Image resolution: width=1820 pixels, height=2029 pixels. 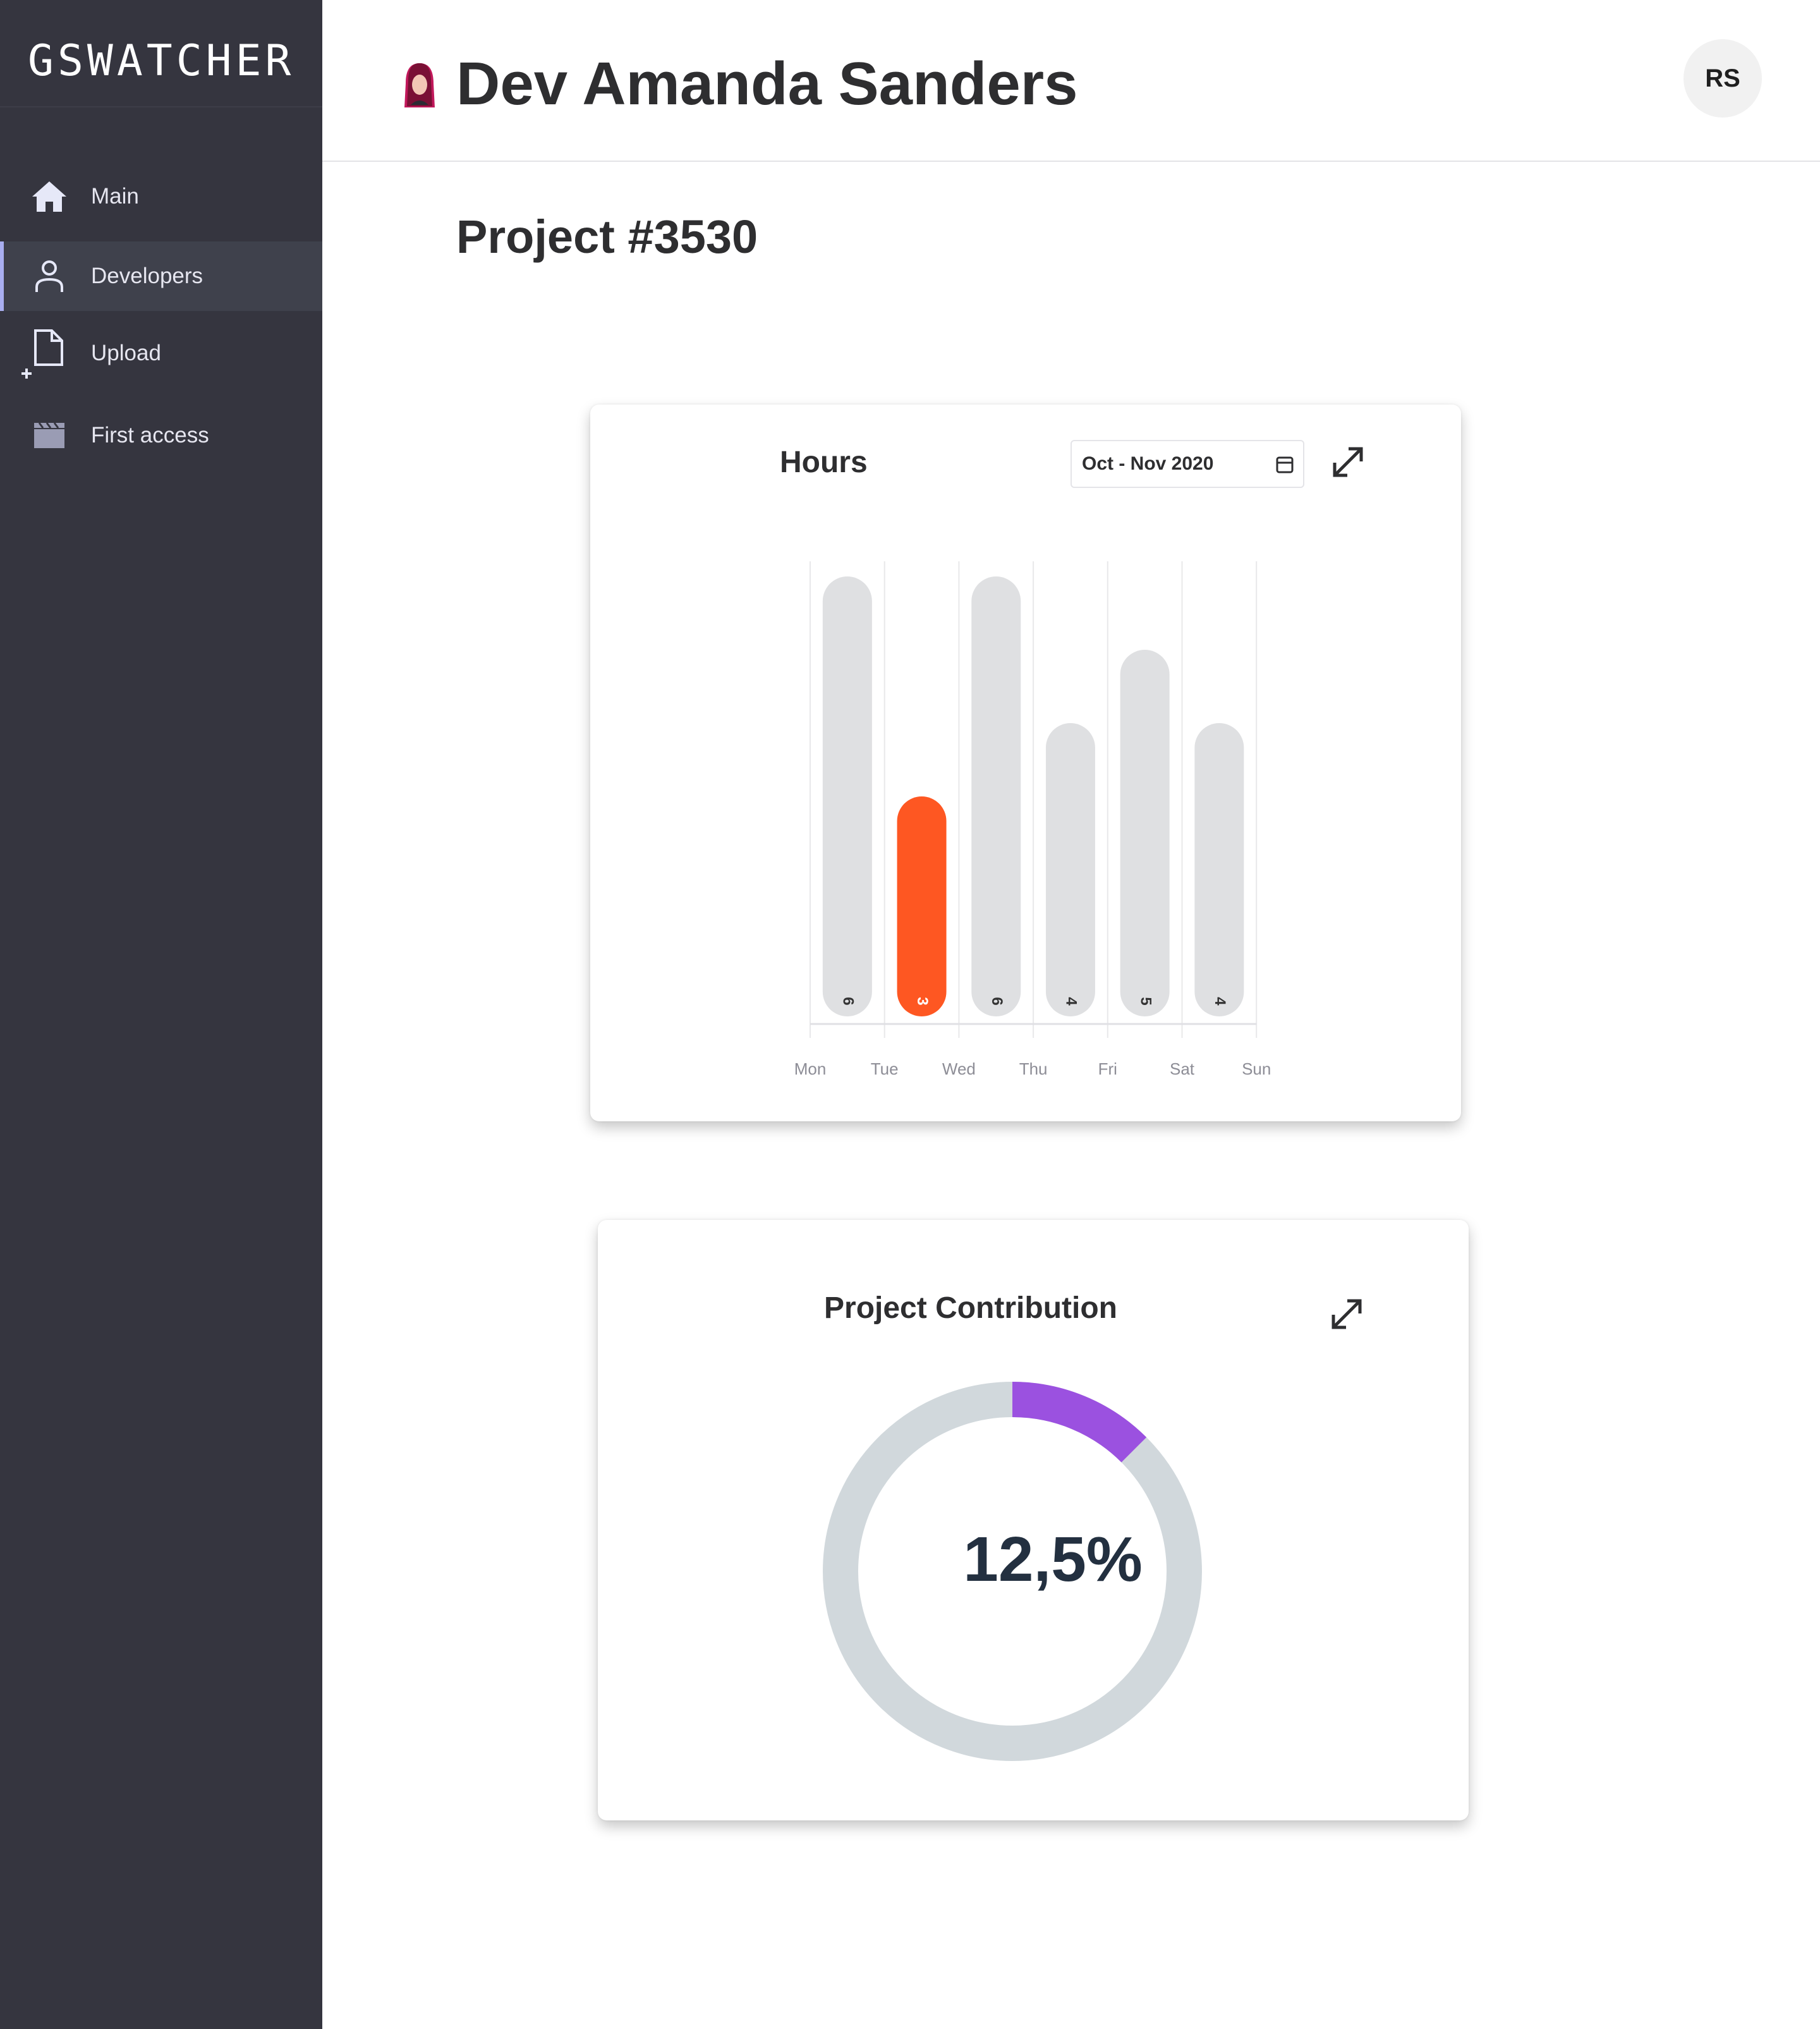 I want to click on sidebar-item-upload: Upload, so click(x=161, y=353).